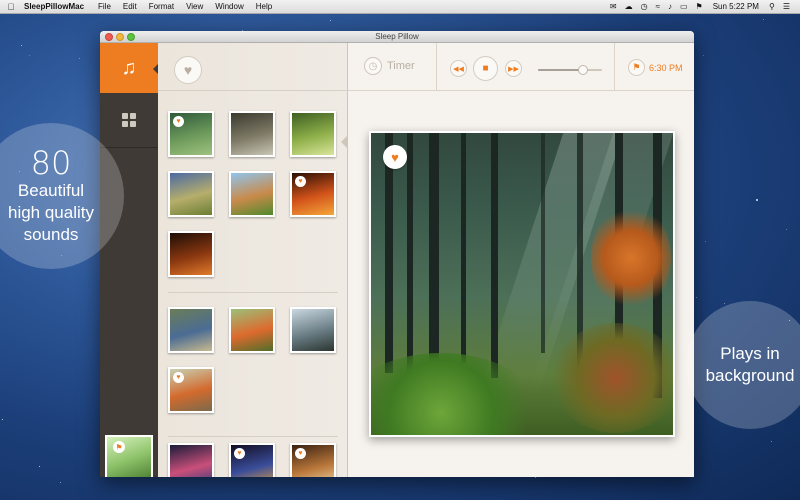 Image resolution: width=800 pixels, height=500 pixels. What do you see at coordinates (191, 330) in the screenshot?
I see `sound-thumbnail-blue-bird` at bounding box center [191, 330].